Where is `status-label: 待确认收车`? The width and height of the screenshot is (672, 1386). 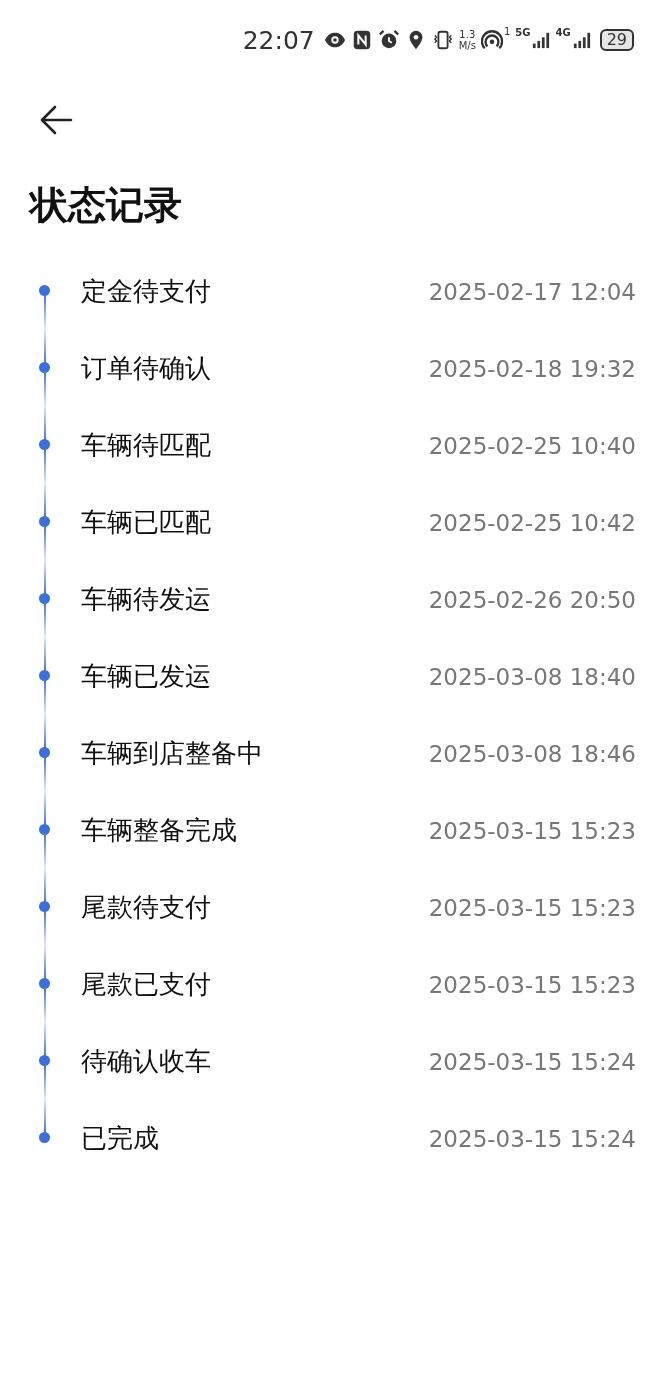
status-label: 待确认收车 is located at coordinates (146, 1061).